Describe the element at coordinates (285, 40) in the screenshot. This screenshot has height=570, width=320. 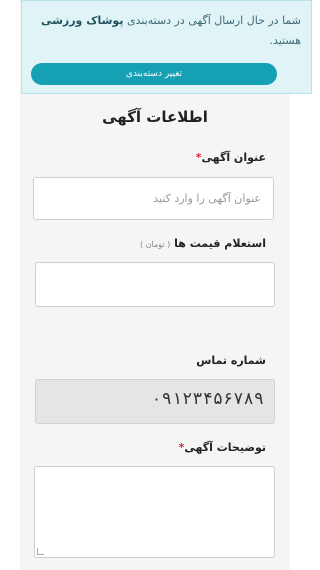
I see `notice-text-after: هستید.` at that location.